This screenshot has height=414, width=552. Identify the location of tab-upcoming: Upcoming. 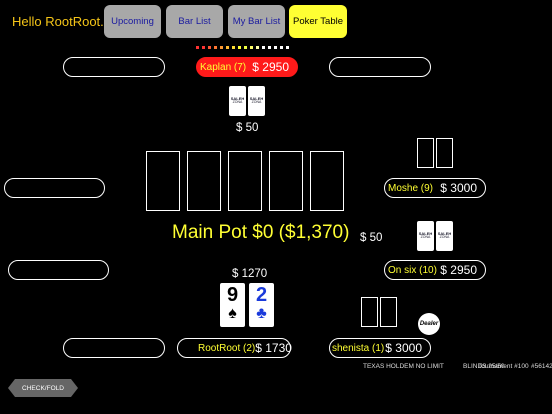
(132, 21).